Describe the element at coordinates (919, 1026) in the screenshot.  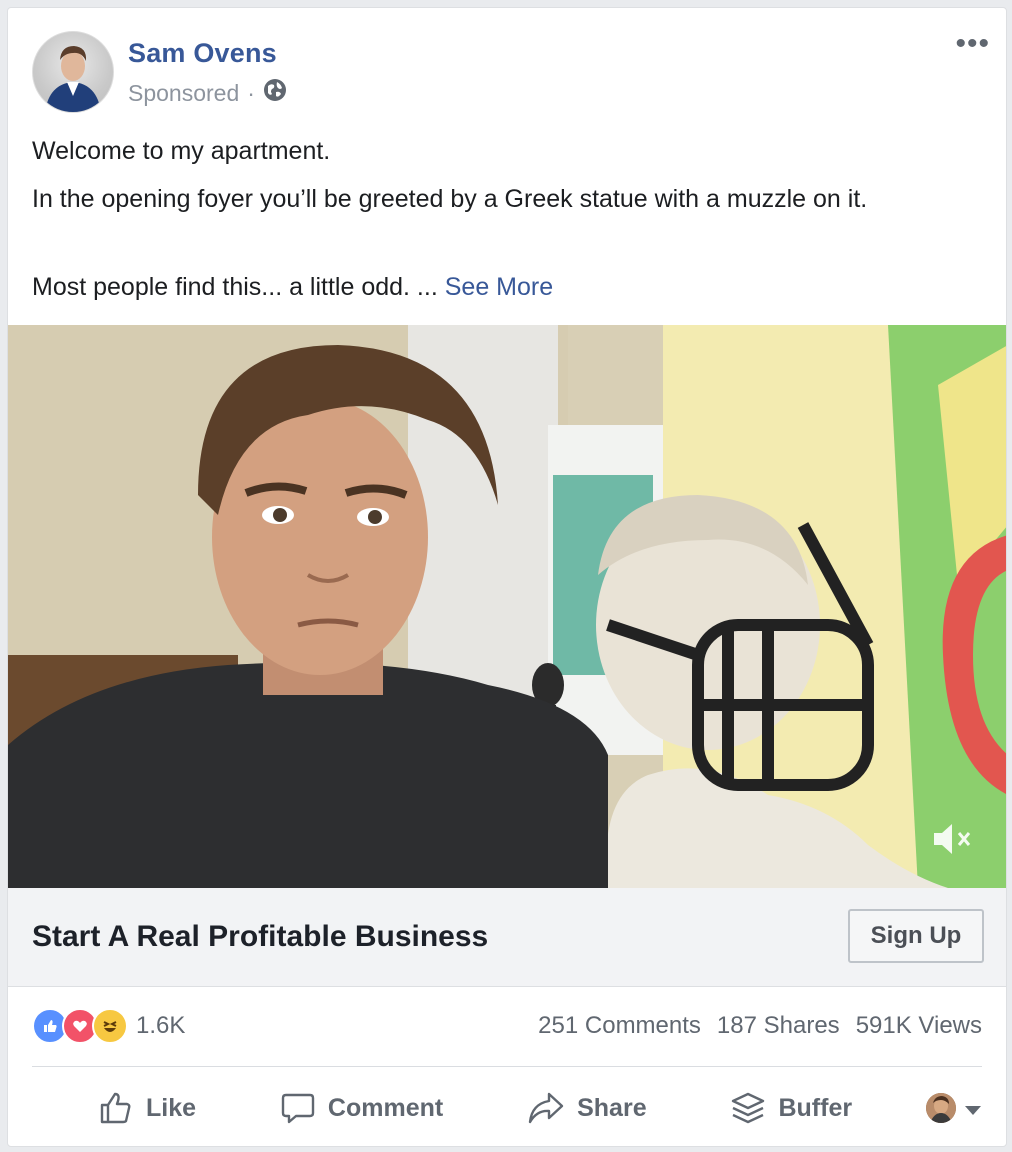
I see `views-count: 591K Views` at that location.